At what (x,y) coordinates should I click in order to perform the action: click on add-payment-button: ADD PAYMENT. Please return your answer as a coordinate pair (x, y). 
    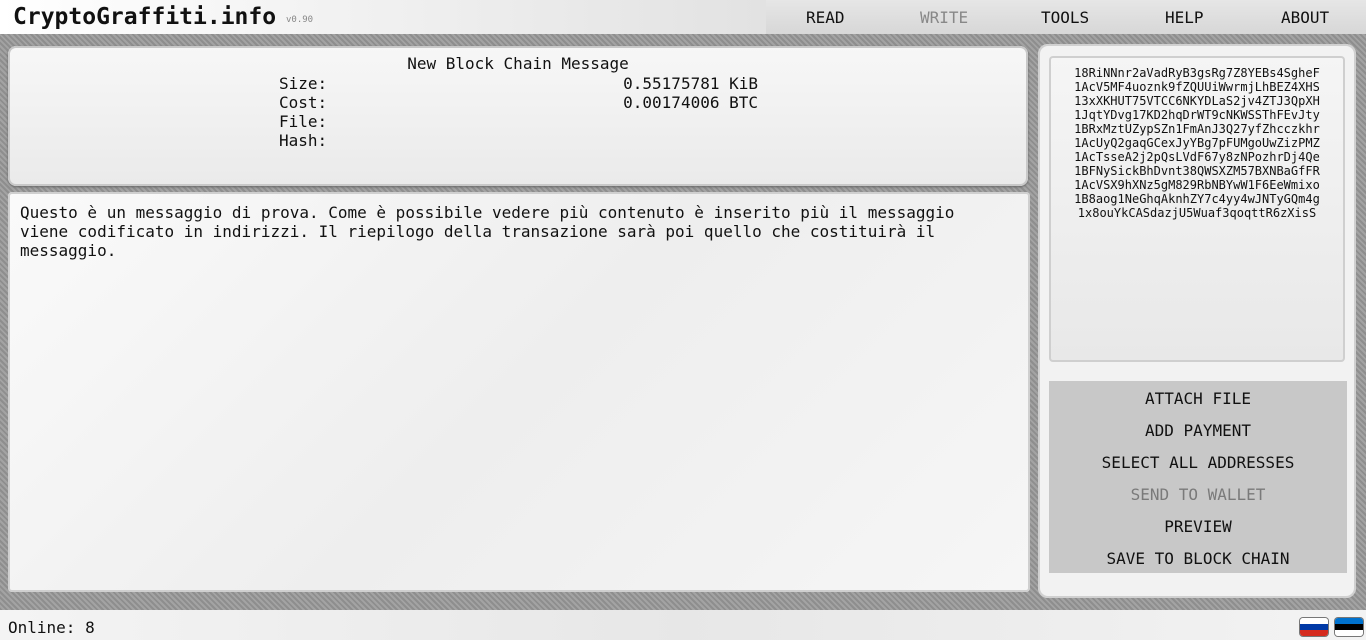
    Looking at the image, I should click on (1198, 430).